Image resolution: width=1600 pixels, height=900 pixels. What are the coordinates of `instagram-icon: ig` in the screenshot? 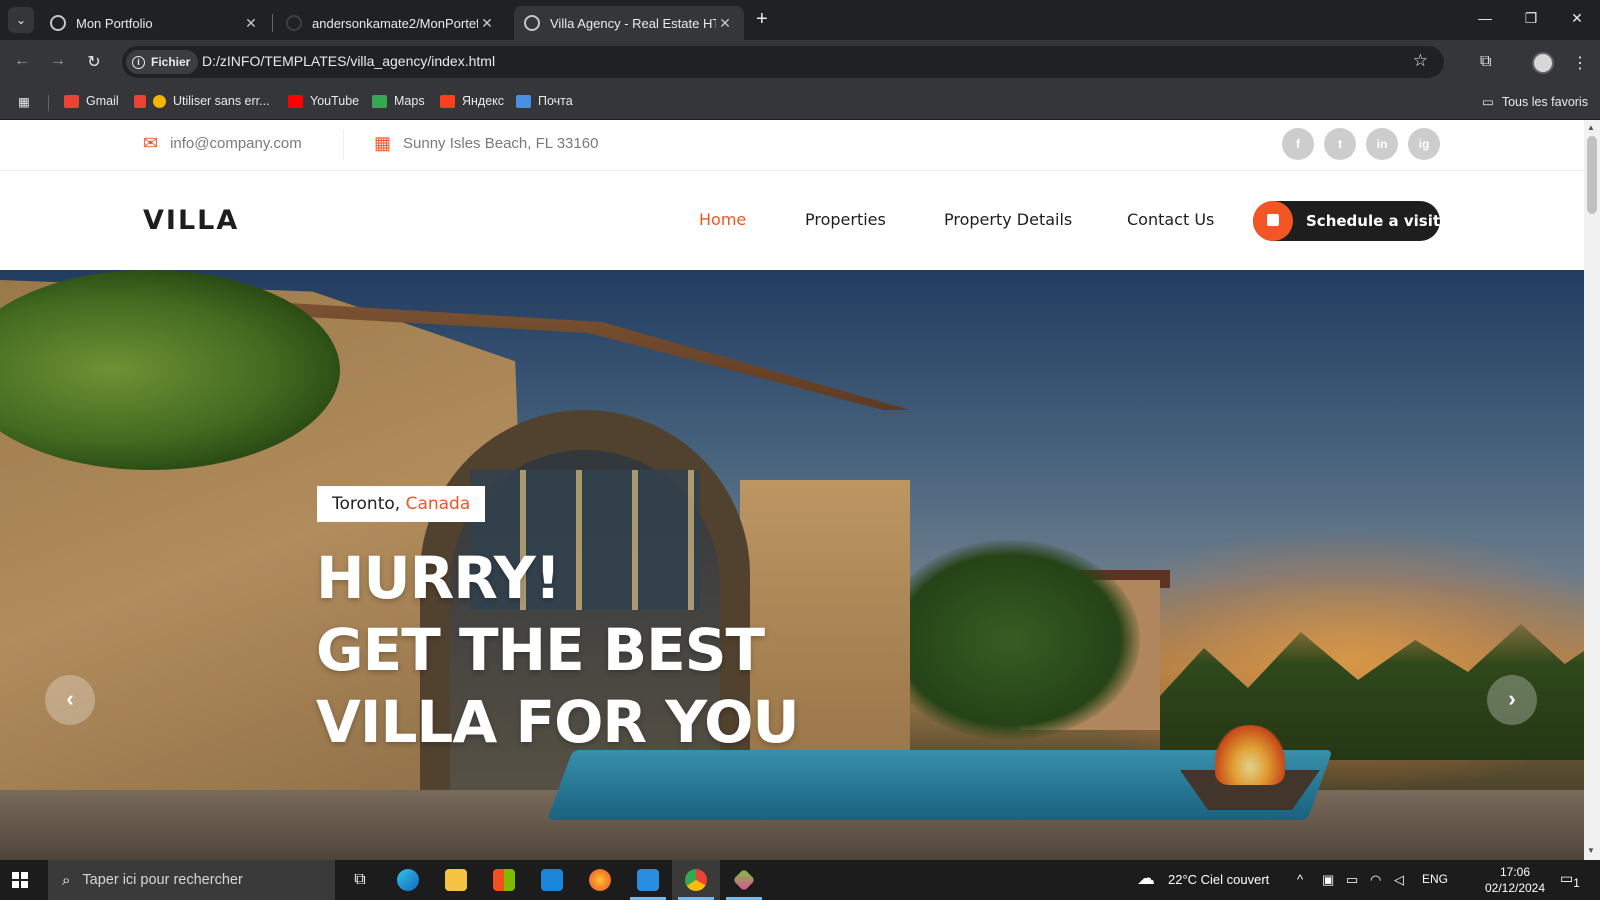 It's located at (1424, 144).